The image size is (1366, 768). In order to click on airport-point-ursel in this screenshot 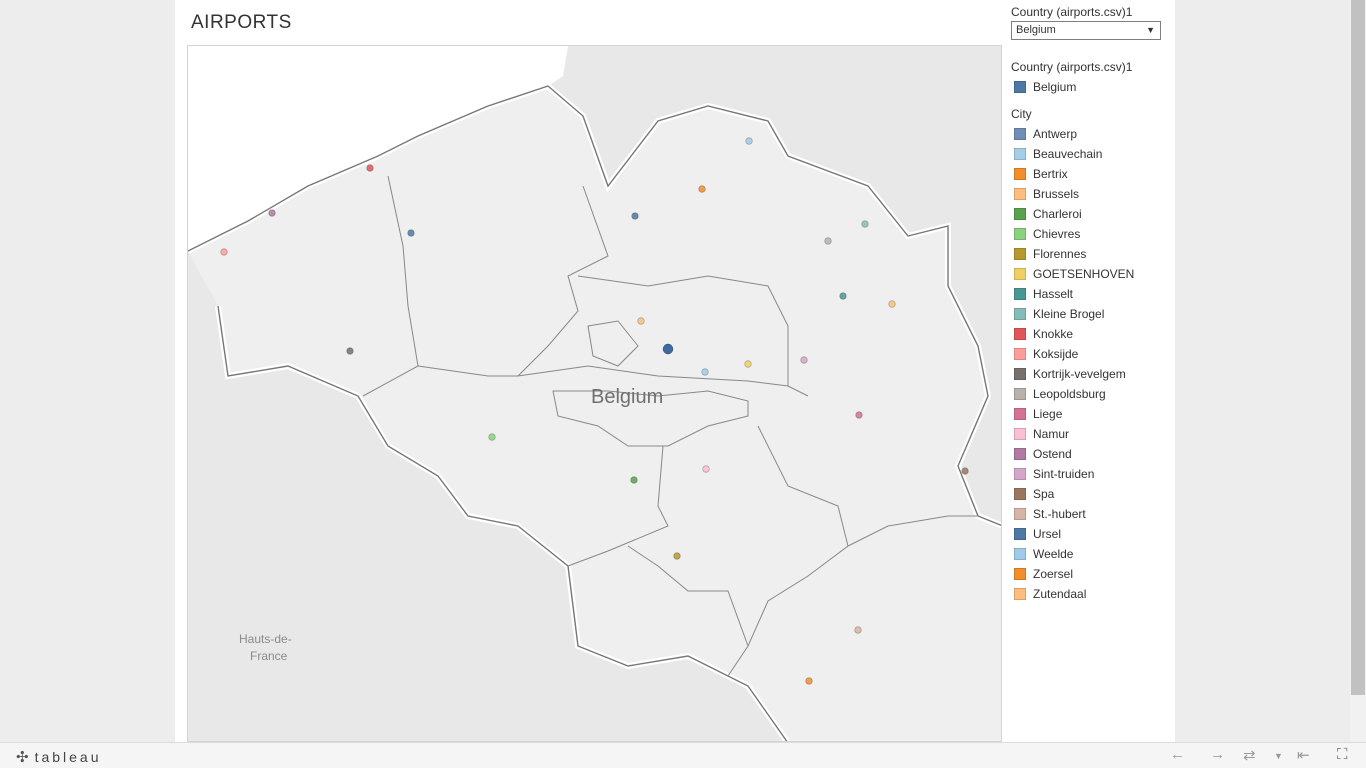, I will do `click(411, 233)`.